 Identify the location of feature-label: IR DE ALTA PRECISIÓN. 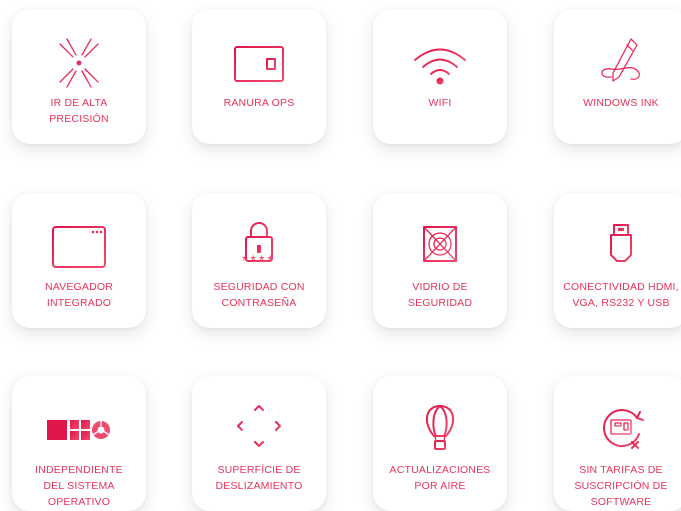
(79, 111).